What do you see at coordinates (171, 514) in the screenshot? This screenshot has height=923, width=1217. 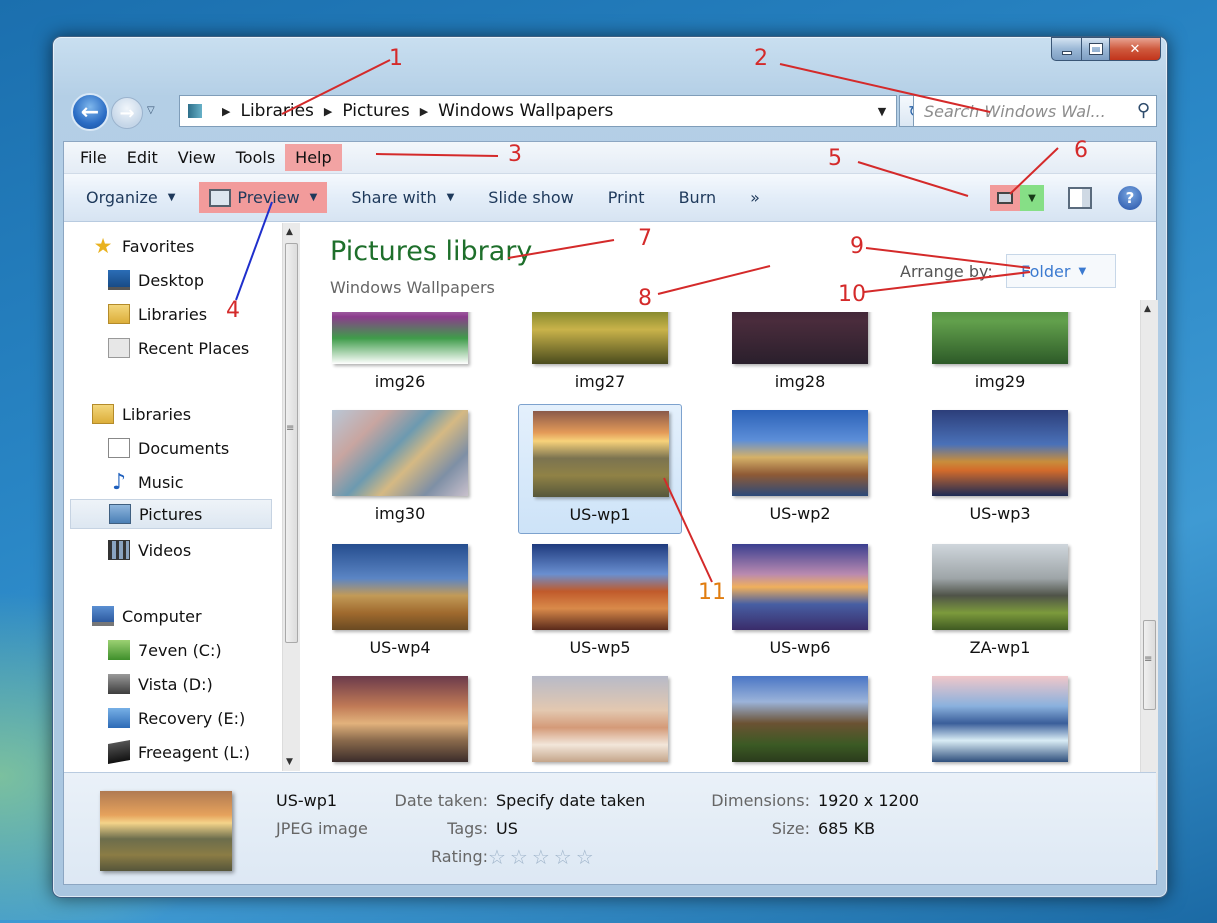 I see `nav-pictures: Pictures` at bounding box center [171, 514].